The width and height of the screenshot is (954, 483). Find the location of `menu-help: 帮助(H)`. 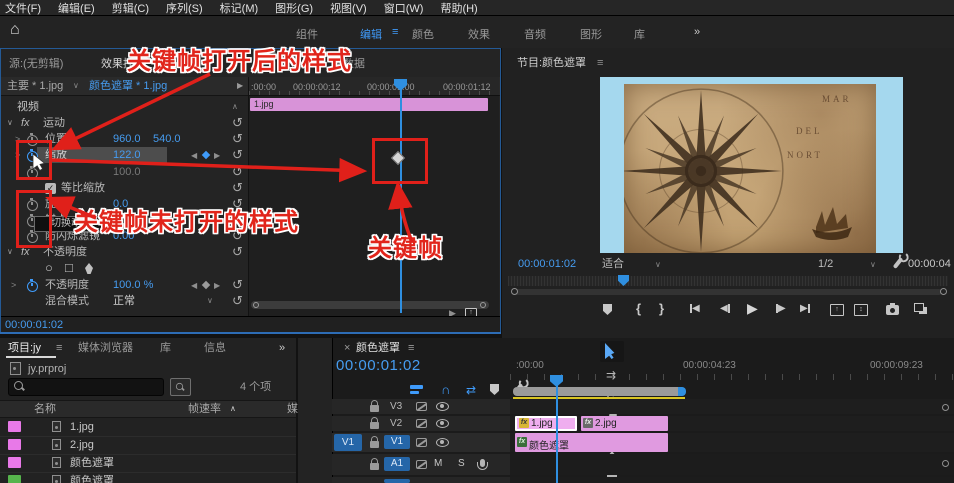

menu-help: 帮助(H) is located at coordinates (458, 8).